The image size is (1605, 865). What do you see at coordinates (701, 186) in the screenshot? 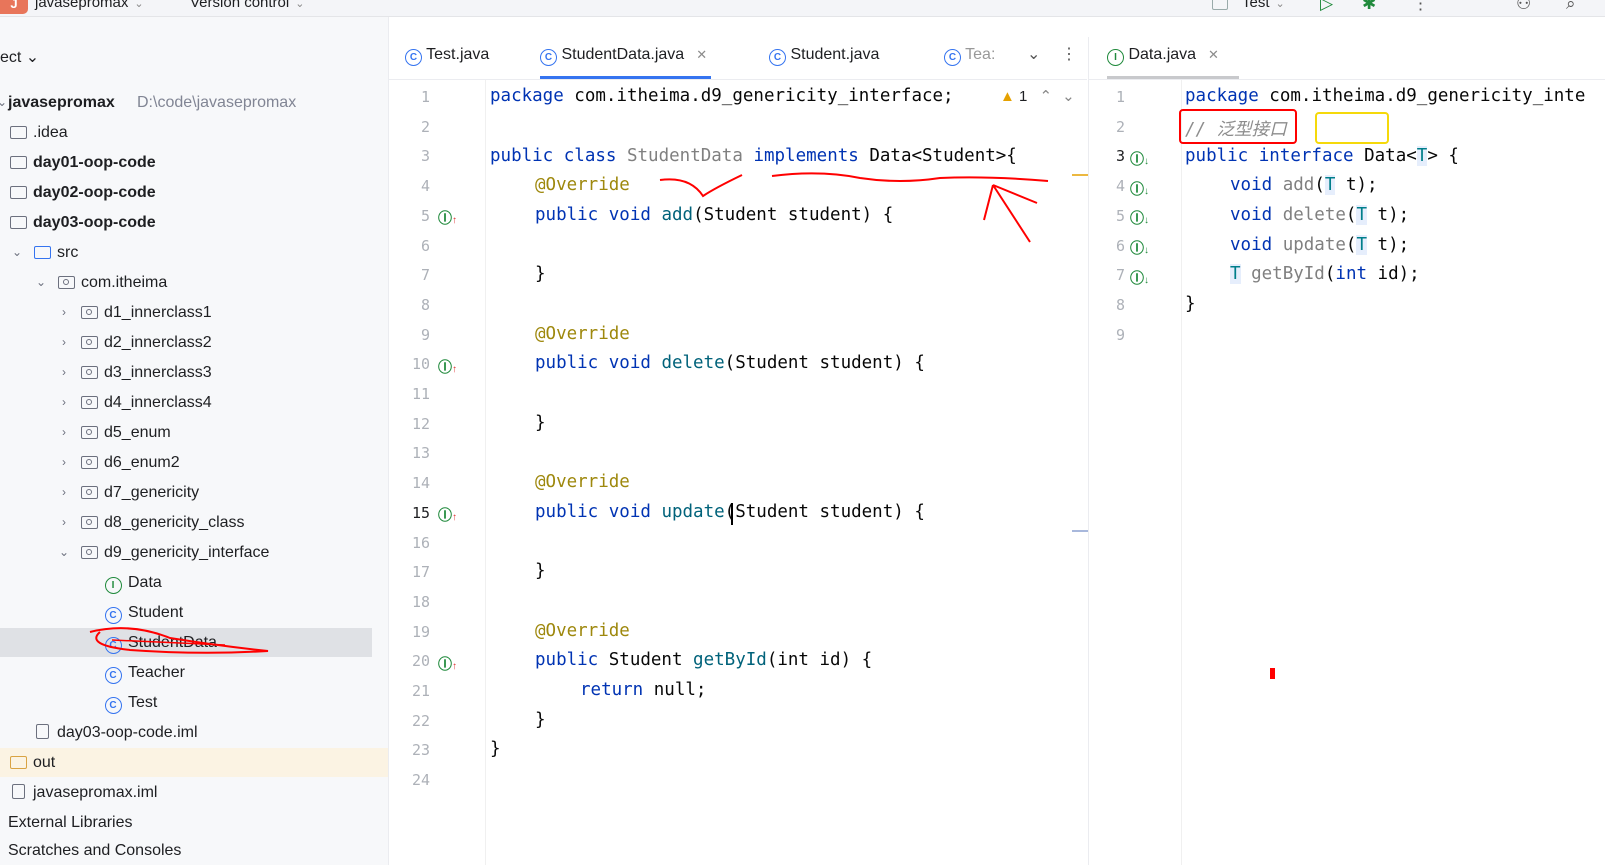
I see `pen-squiggle` at bounding box center [701, 186].